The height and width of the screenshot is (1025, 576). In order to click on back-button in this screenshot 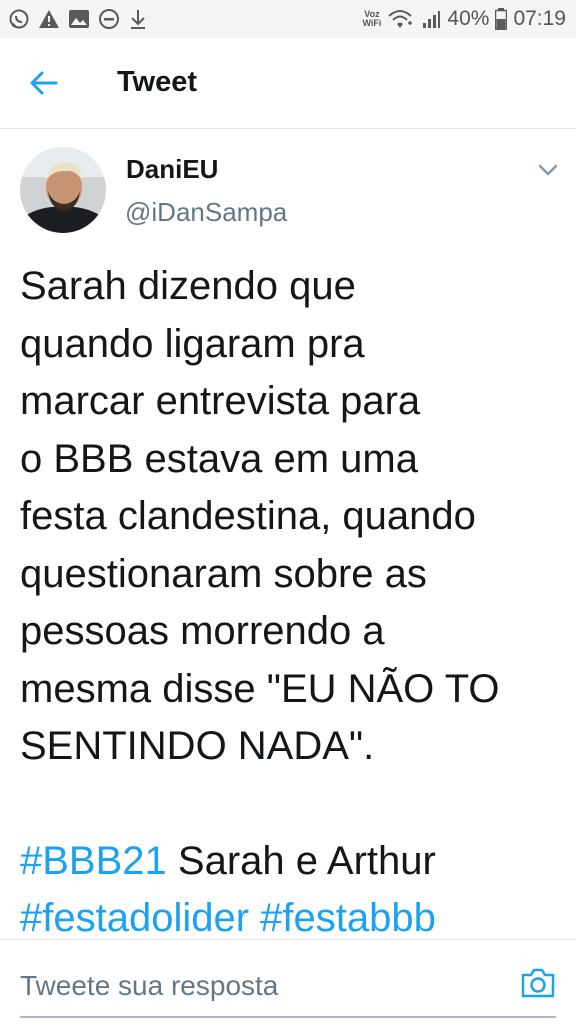, I will do `click(44, 83)`.